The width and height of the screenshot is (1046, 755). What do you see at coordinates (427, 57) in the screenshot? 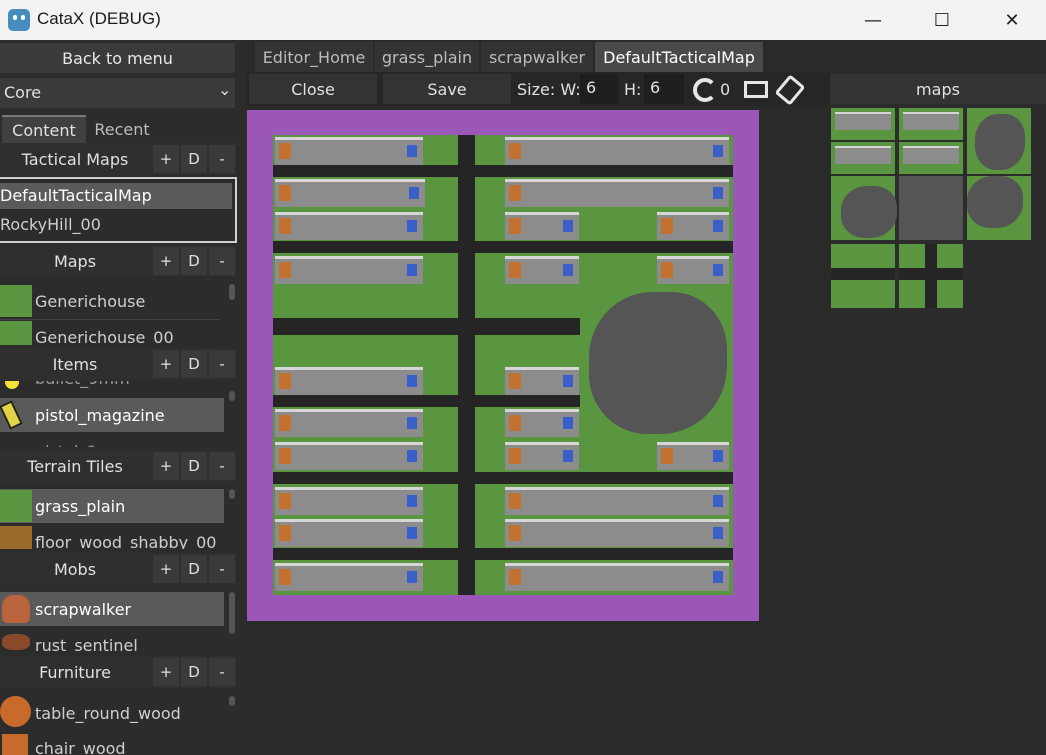
I see `tab-grass-plain: grass_plain` at bounding box center [427, 57].